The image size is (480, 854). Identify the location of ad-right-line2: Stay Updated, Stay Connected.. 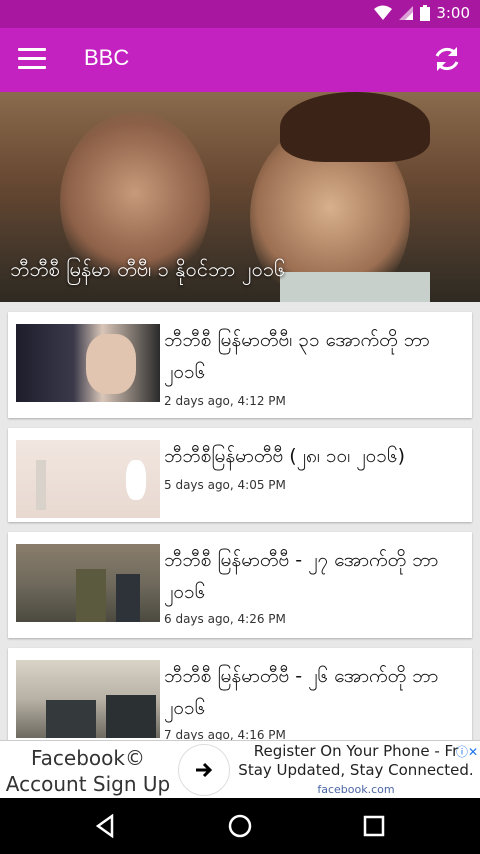
(356, 770).